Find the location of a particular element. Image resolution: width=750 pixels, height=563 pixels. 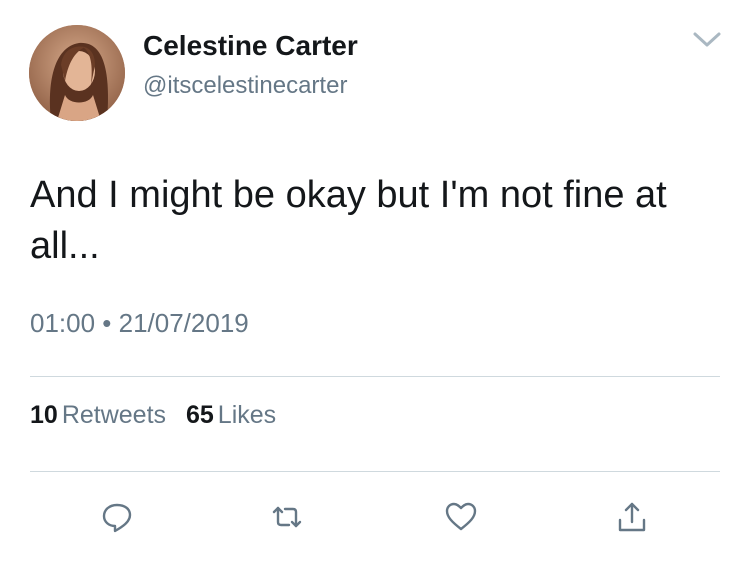

retweets-count: 10 is located at coordinates (44, 415).